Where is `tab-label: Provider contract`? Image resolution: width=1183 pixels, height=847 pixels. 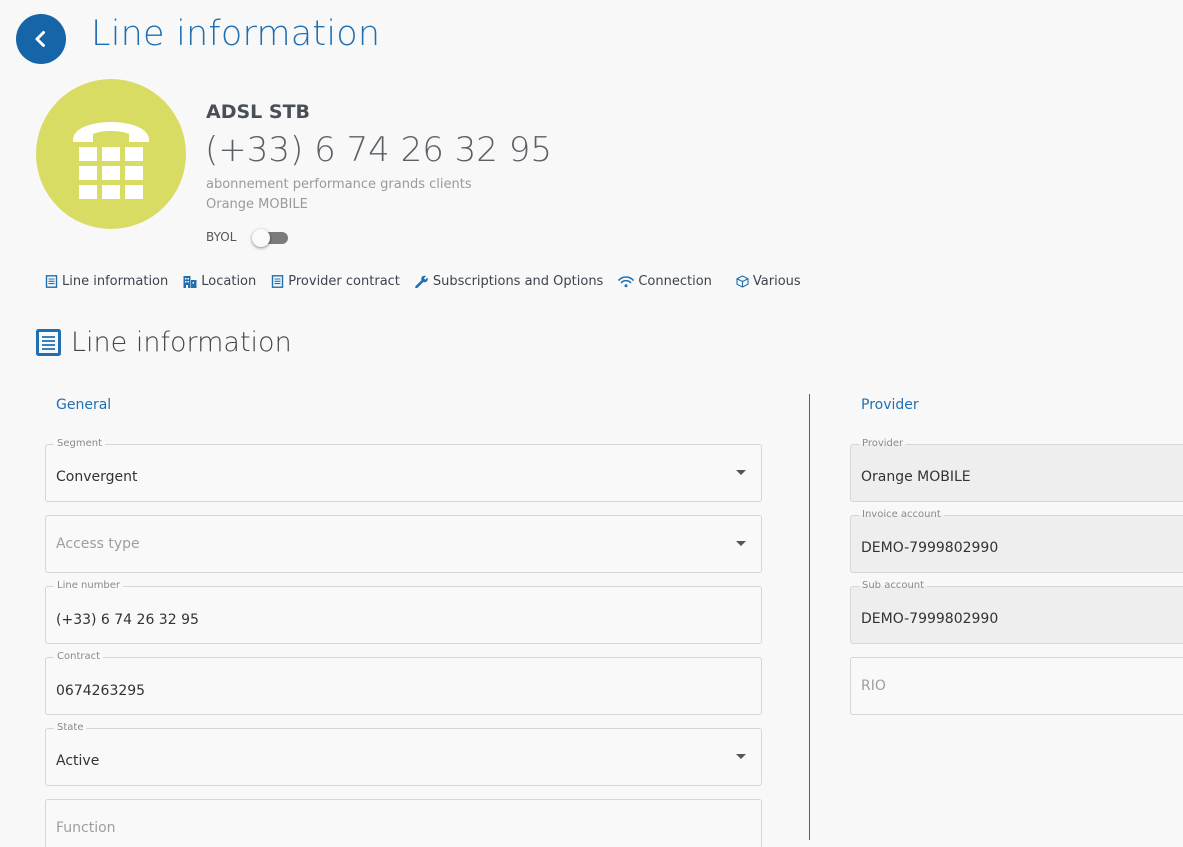 tab-label: Provider contract is located at coordinates (344, 281).